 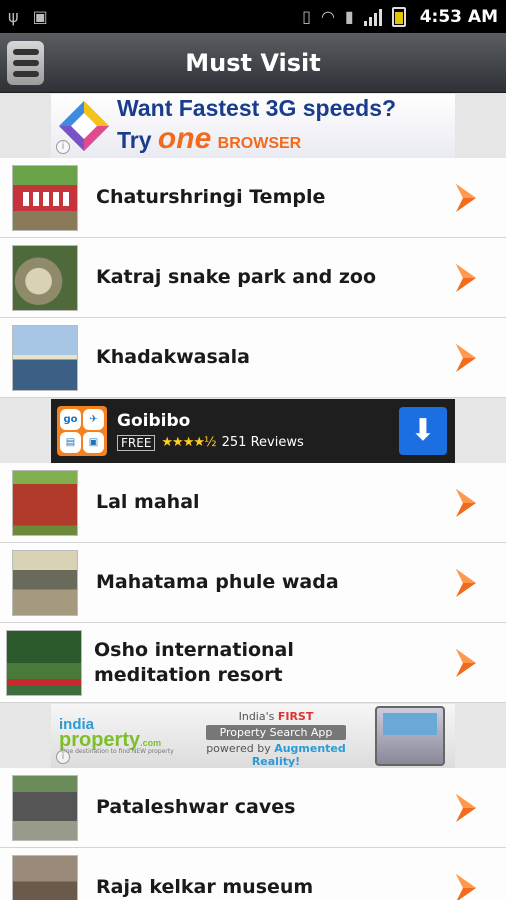 I want to click on ad-row-goibibo: go ✈ ▤ ▣ Goibibo FREE ★★★★½ 251 Reviews ⬇, so click(x=253, y=430).